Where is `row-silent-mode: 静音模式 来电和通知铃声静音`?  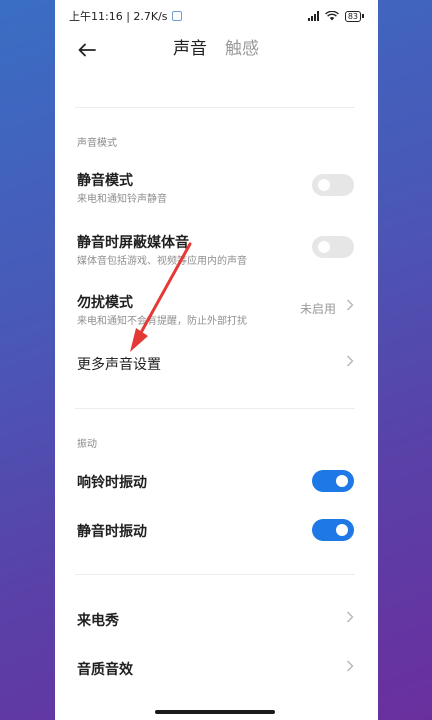
row-silent-mode: 静音模式 来电和通知铃声静音 is located at coordinates (216, 187).